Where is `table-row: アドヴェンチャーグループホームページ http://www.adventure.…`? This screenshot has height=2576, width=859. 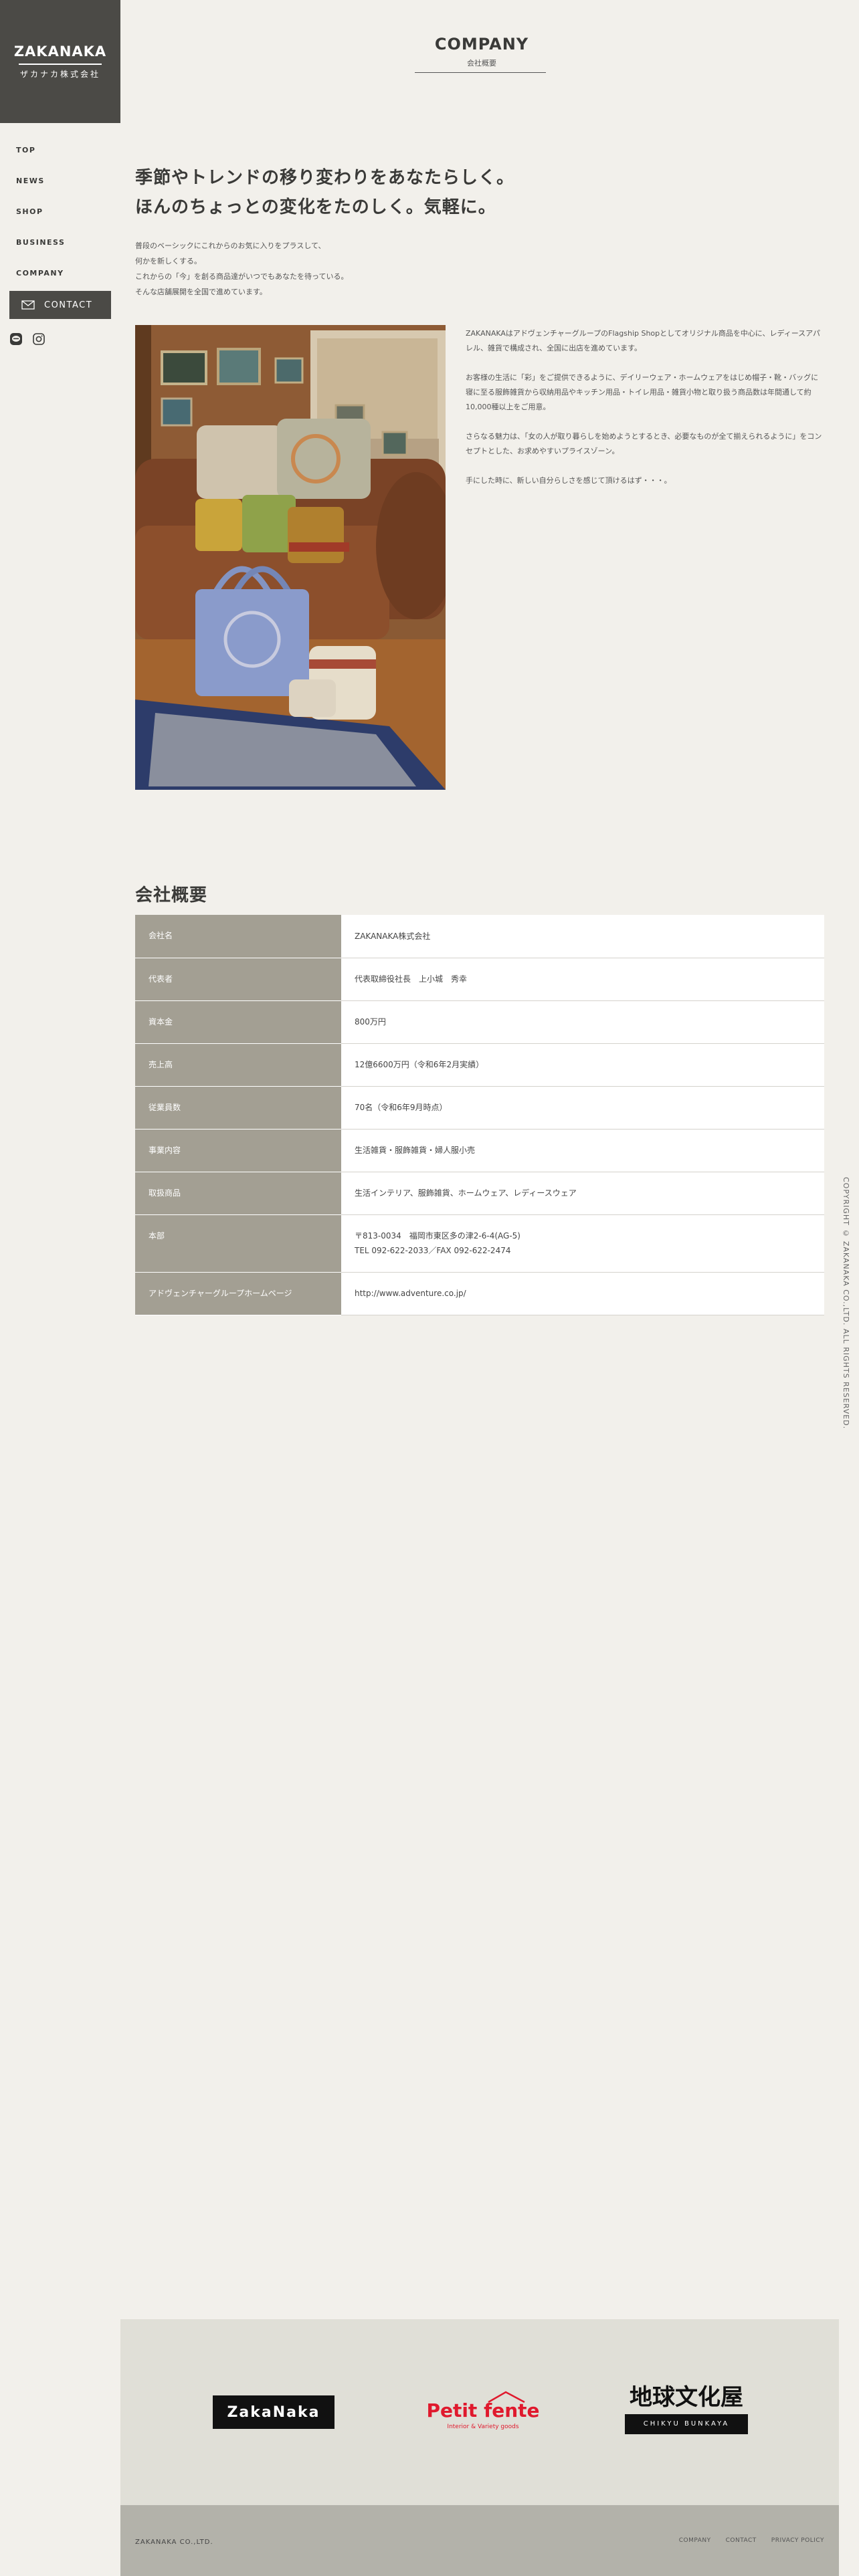 table-row: アドヴェンチャーグループホームページ http://www.adventure.… is located at coordinates (480, 1293).